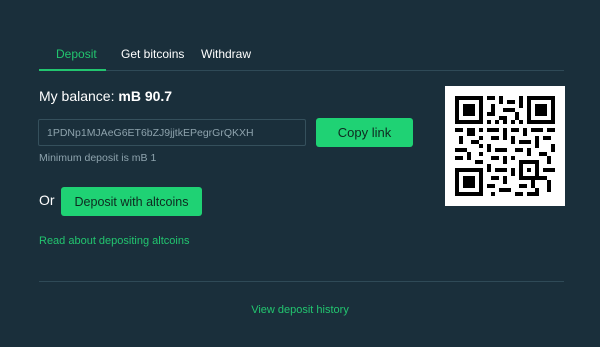  Describe the element at coordinates (47, 200) in the screenshot. I see `or-label: Or` at that location.